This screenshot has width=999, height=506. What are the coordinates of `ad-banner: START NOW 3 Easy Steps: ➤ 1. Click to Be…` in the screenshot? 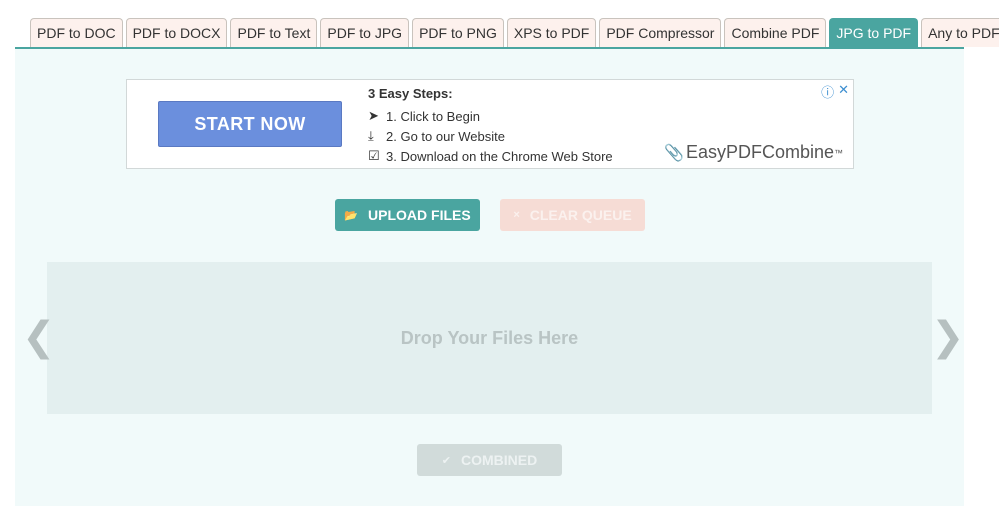 It's located at (490, 124).